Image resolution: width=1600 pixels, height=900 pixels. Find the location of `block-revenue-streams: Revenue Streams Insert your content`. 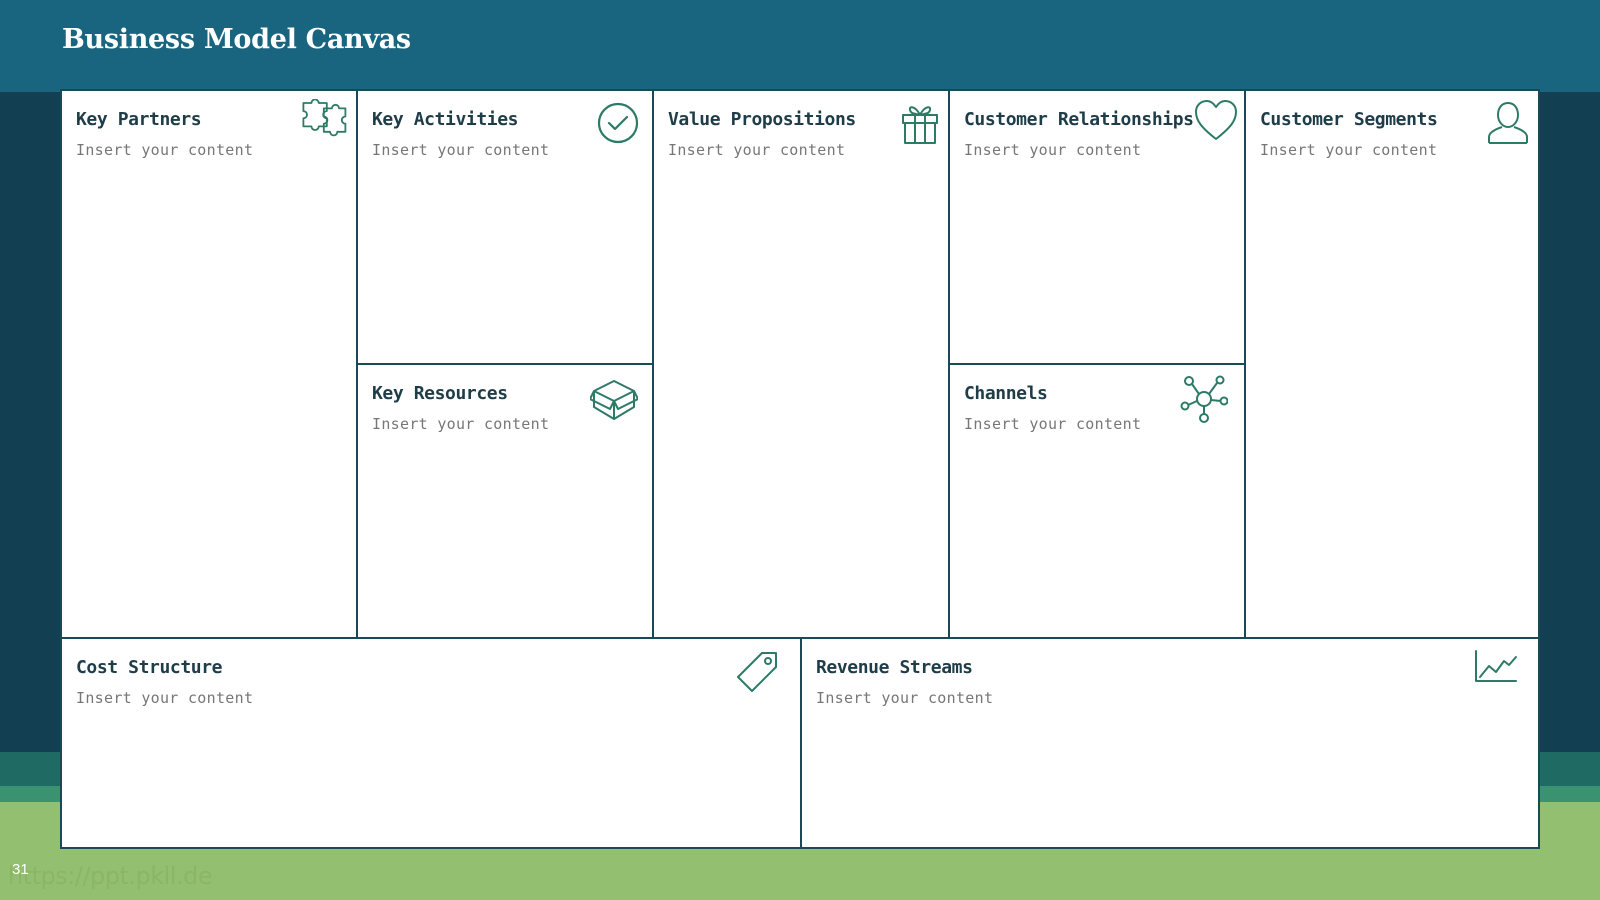

block-revenue-streams: Revenue Streams Insert your content is located at coordinates (1170, 743).